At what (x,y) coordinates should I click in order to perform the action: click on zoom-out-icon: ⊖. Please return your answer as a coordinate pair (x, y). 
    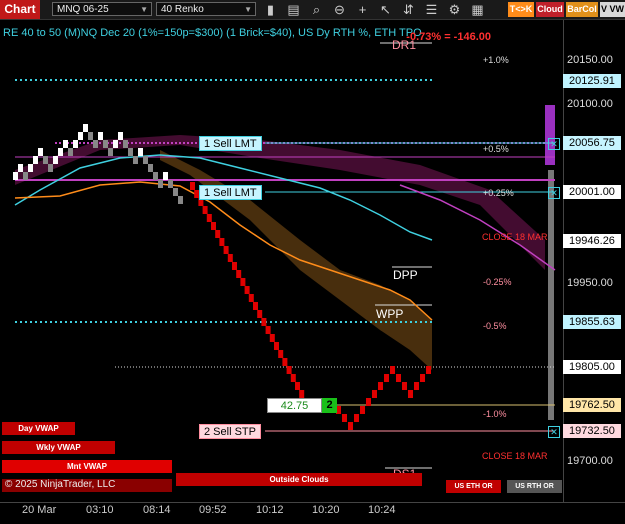
    Looking at the image, I should click on (339, 9).